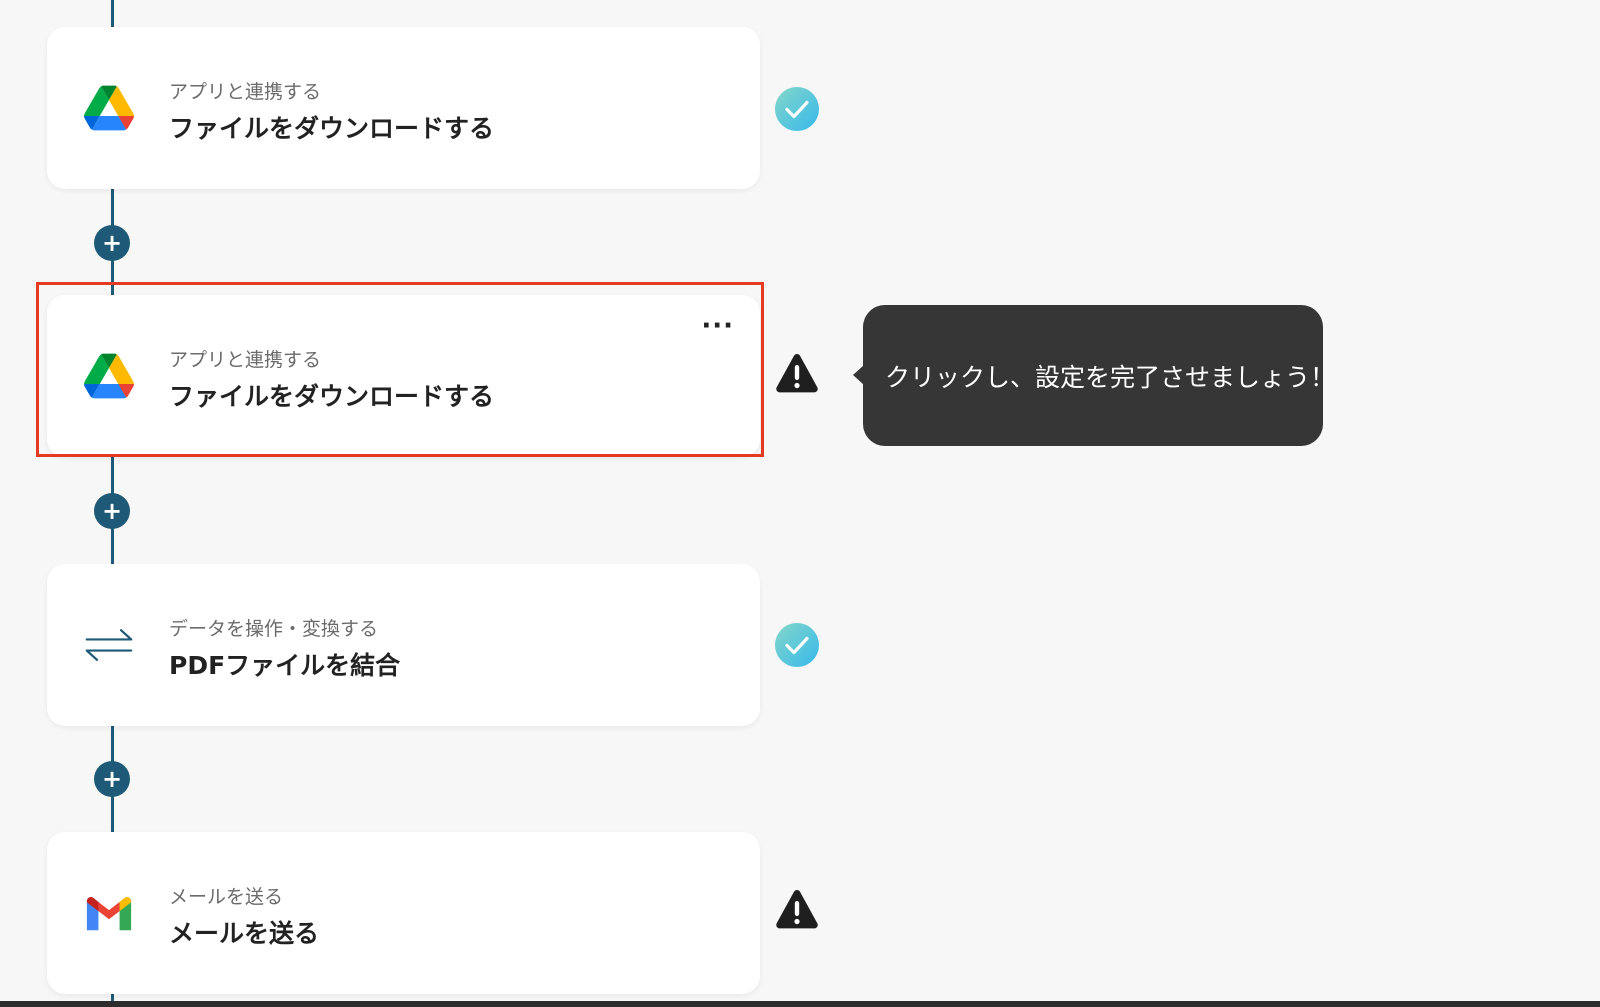 The width and height of the screenshot is (1600, 1007). What do you see at coordinates (109, 645) in the screenshot?
I see `transform-arrows-icon` at bounding box center [109, 645].